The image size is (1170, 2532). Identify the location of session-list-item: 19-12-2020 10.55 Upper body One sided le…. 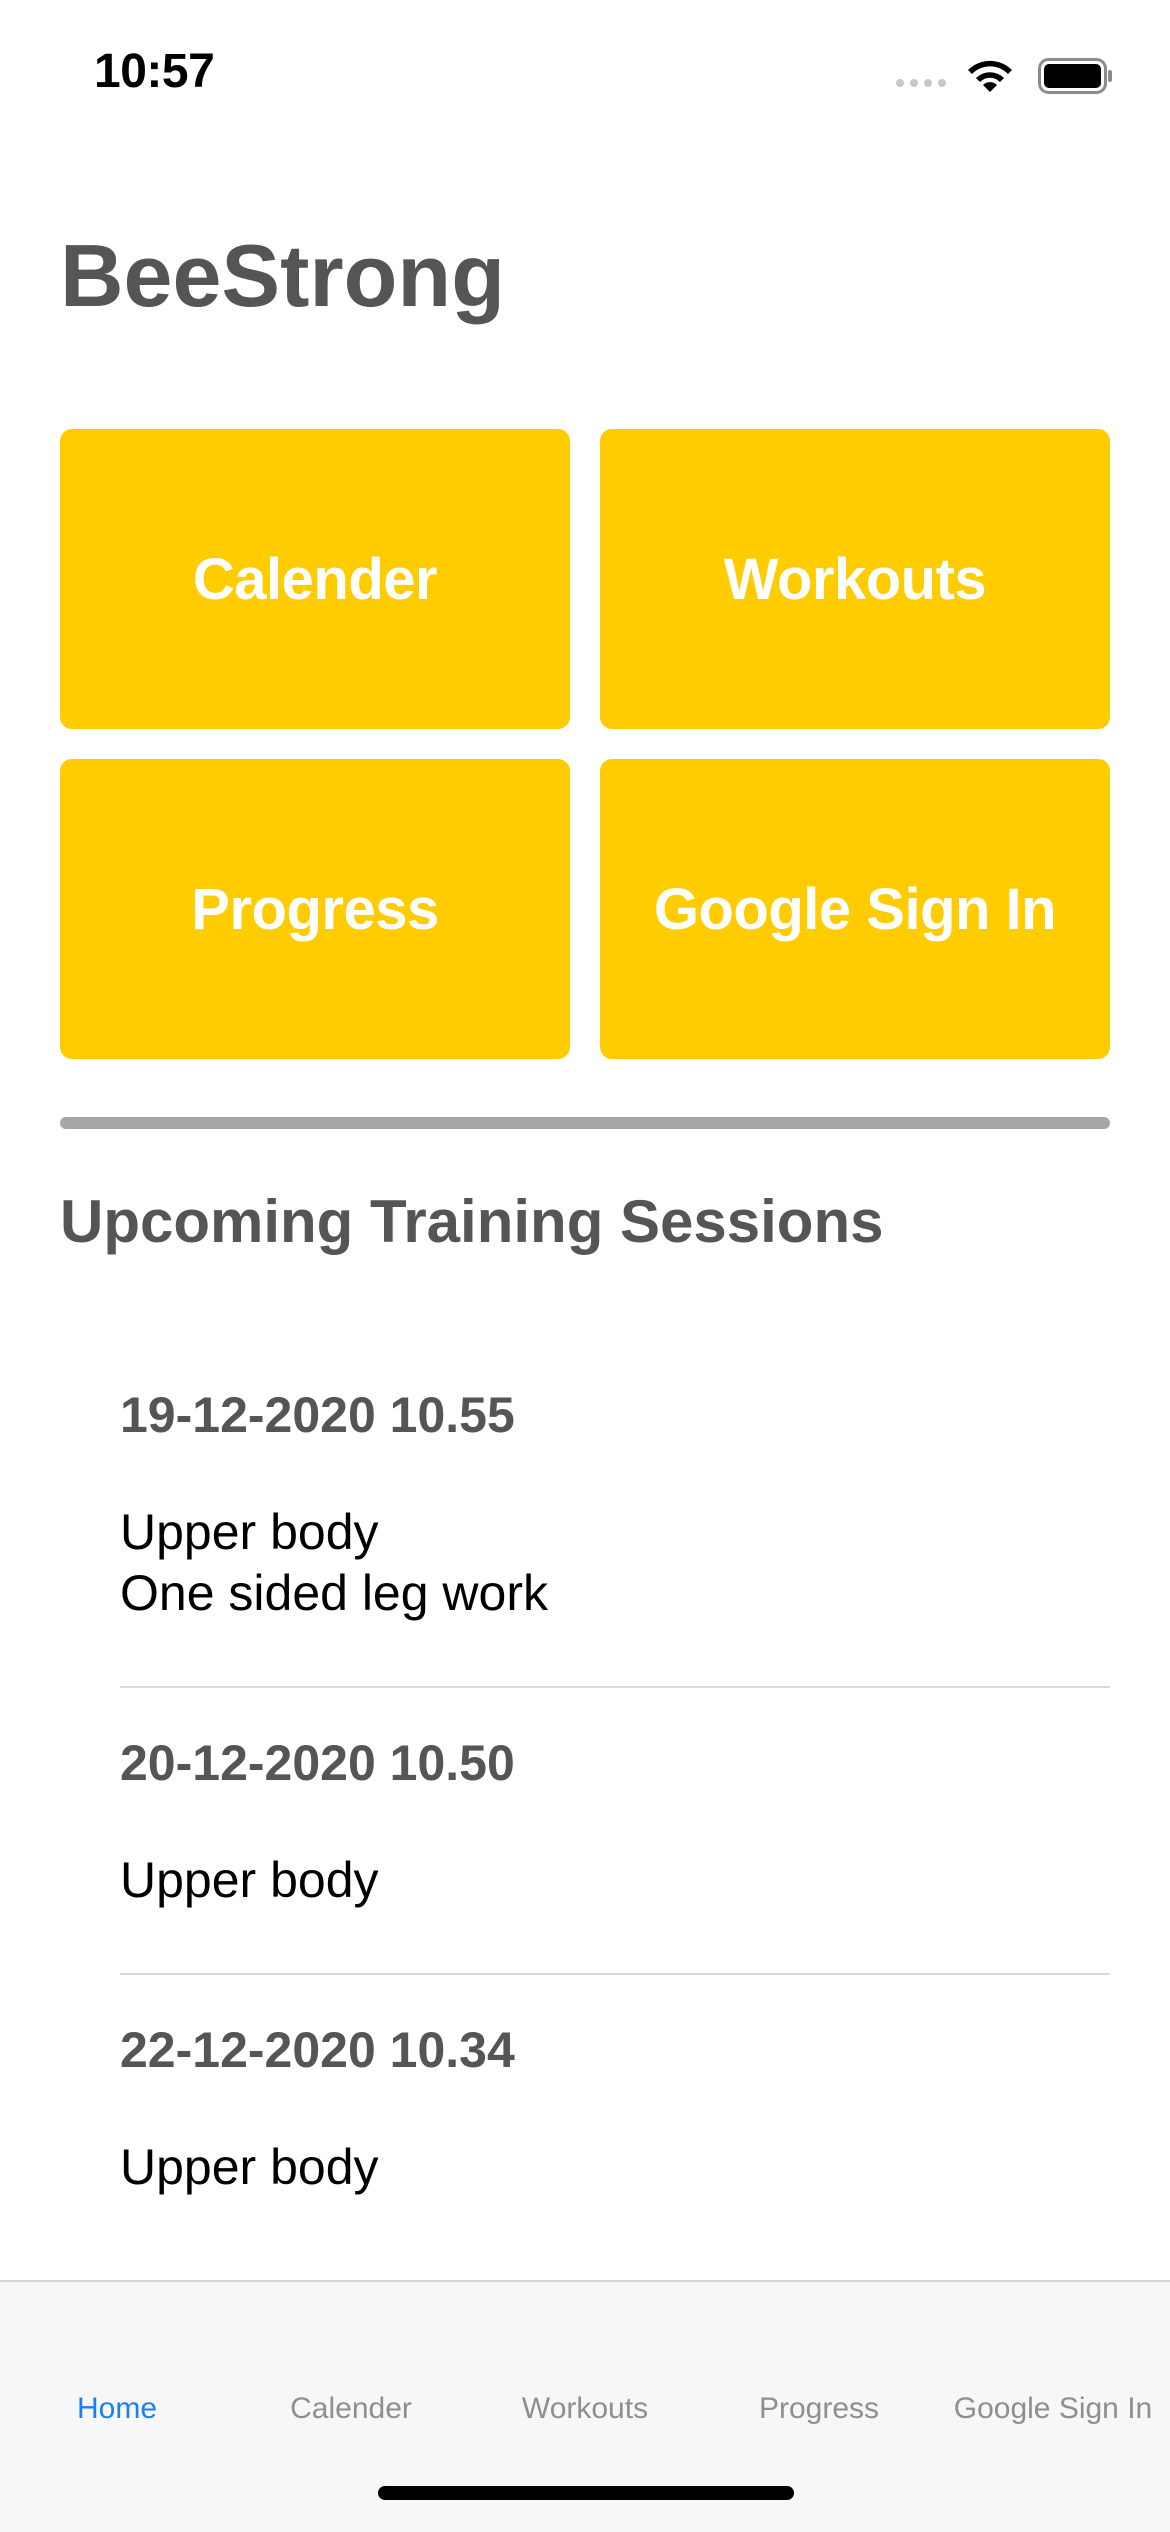
(615, 1514).